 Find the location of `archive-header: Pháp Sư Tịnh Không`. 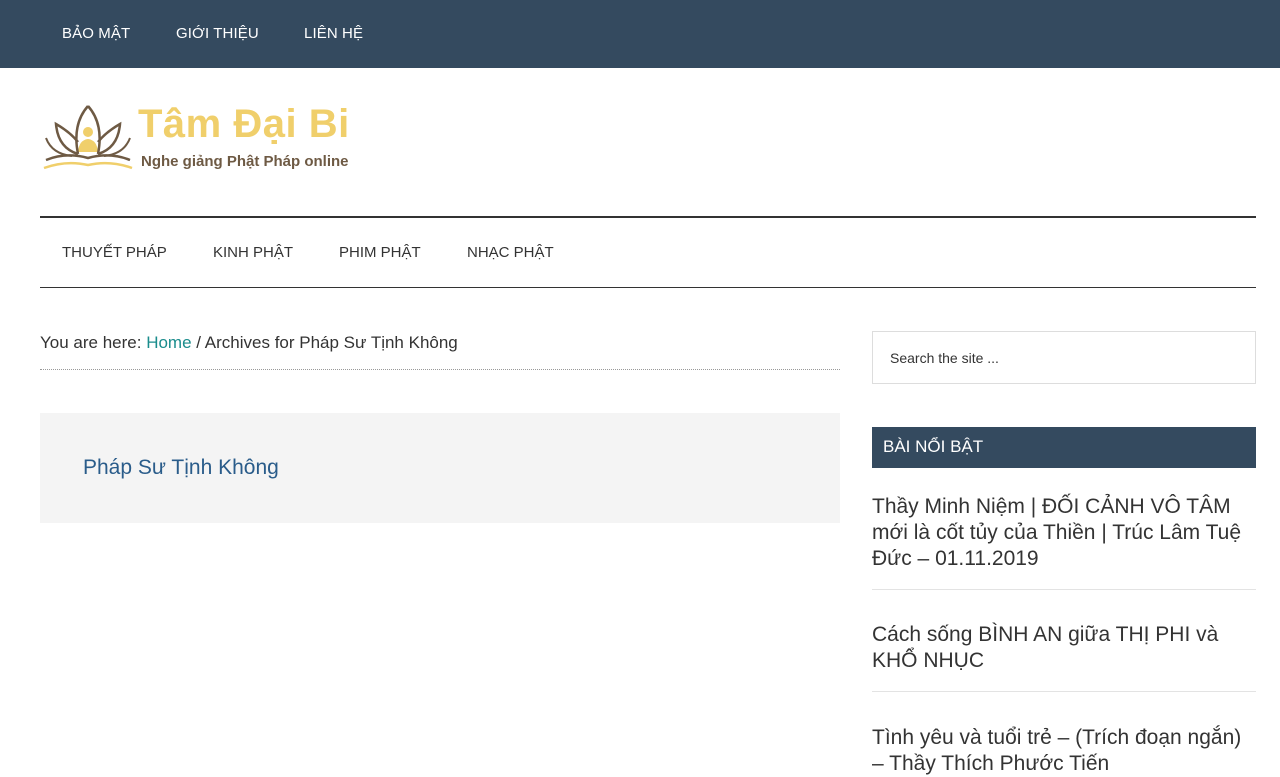

archive-header: Pháp Sư Tịnh Không is located at coordinates (440, 468).